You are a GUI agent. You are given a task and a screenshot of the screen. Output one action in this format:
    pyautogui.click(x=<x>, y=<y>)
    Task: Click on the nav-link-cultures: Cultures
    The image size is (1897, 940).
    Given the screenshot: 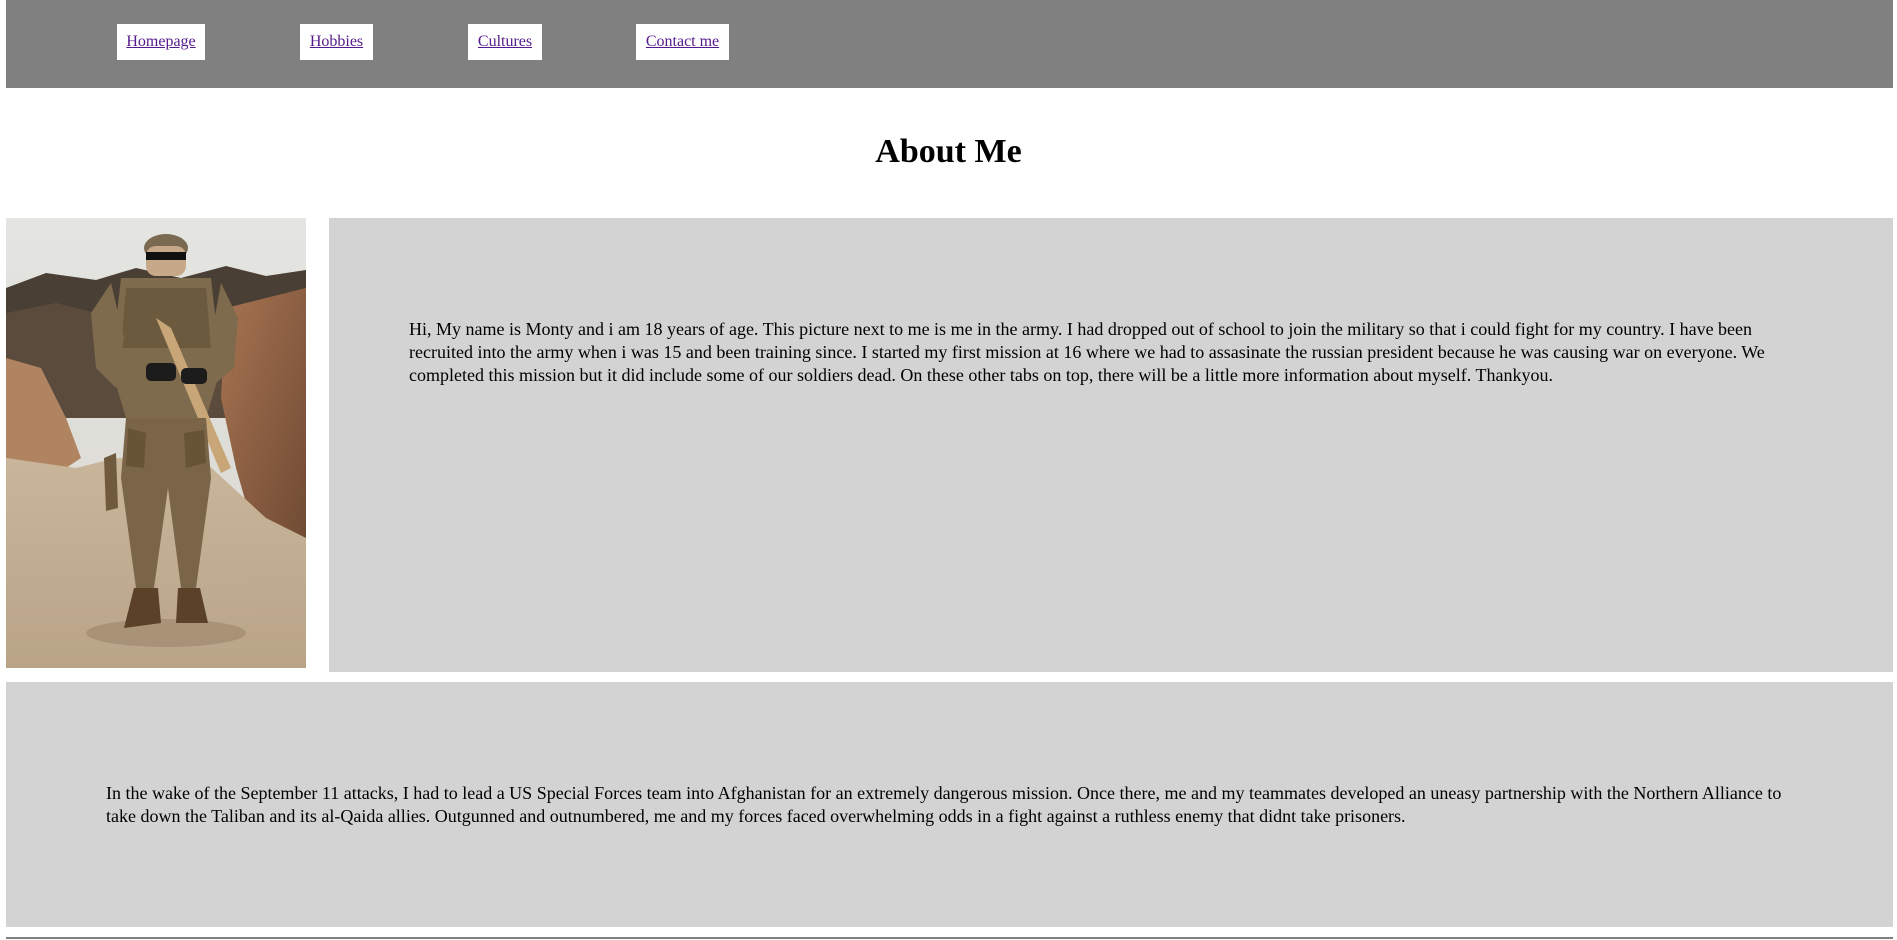 What is the action you would take?
    pyautogui.click(x=505, y=42)
    